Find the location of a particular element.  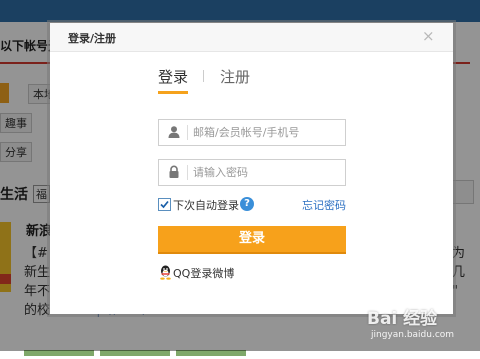

login-register-tabs: 登录 注册 is located at coordinates (223, 80).